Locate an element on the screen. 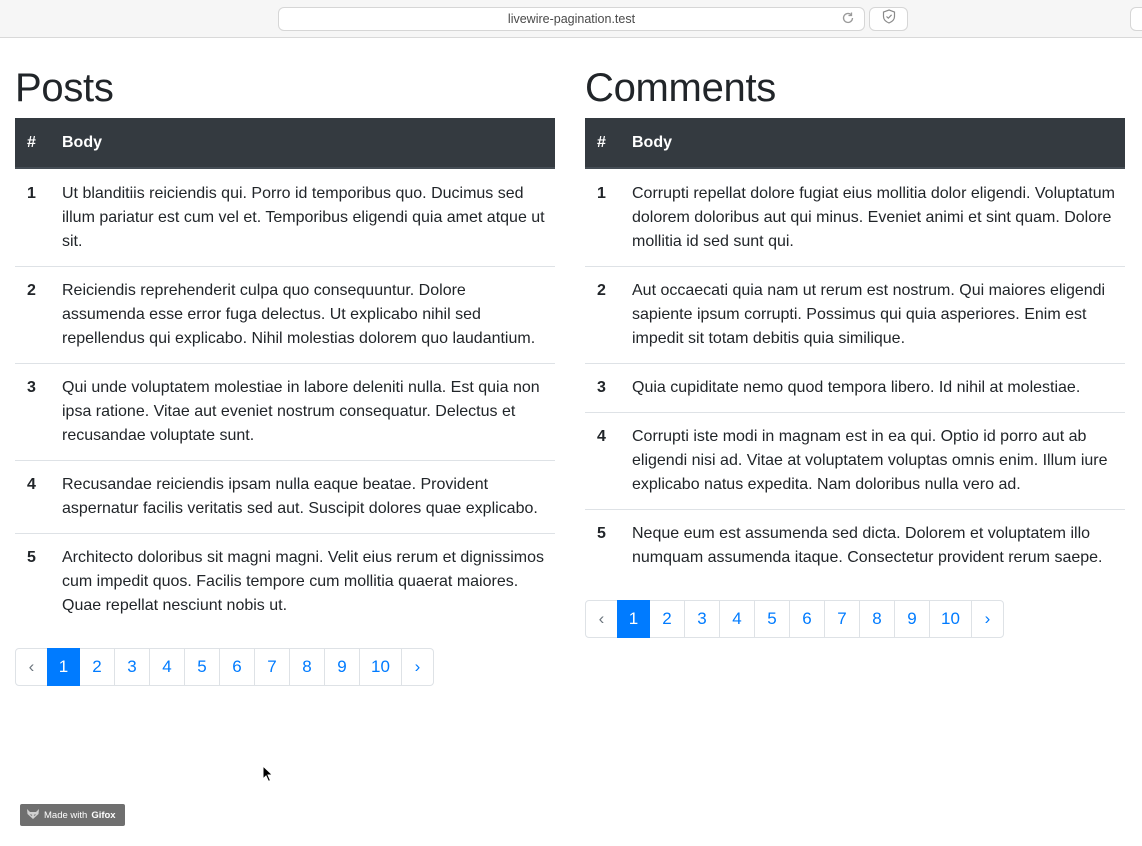  browser-toolbar: livewire-pagination.test is located at coordinates (571, 19).